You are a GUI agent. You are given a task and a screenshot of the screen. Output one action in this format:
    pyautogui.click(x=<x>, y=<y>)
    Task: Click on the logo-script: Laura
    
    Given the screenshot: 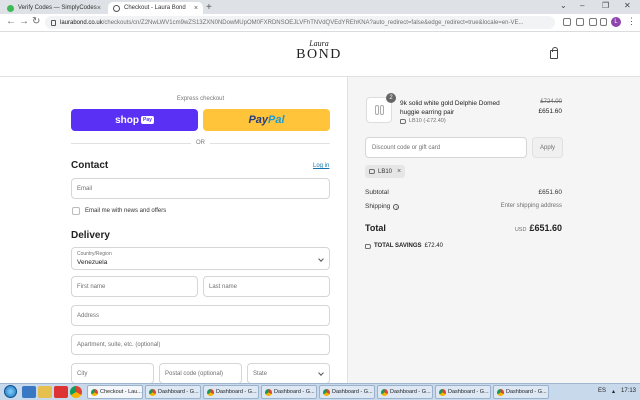 What is the action you would take?
    pyautogui.click(x=319, y=43)
    